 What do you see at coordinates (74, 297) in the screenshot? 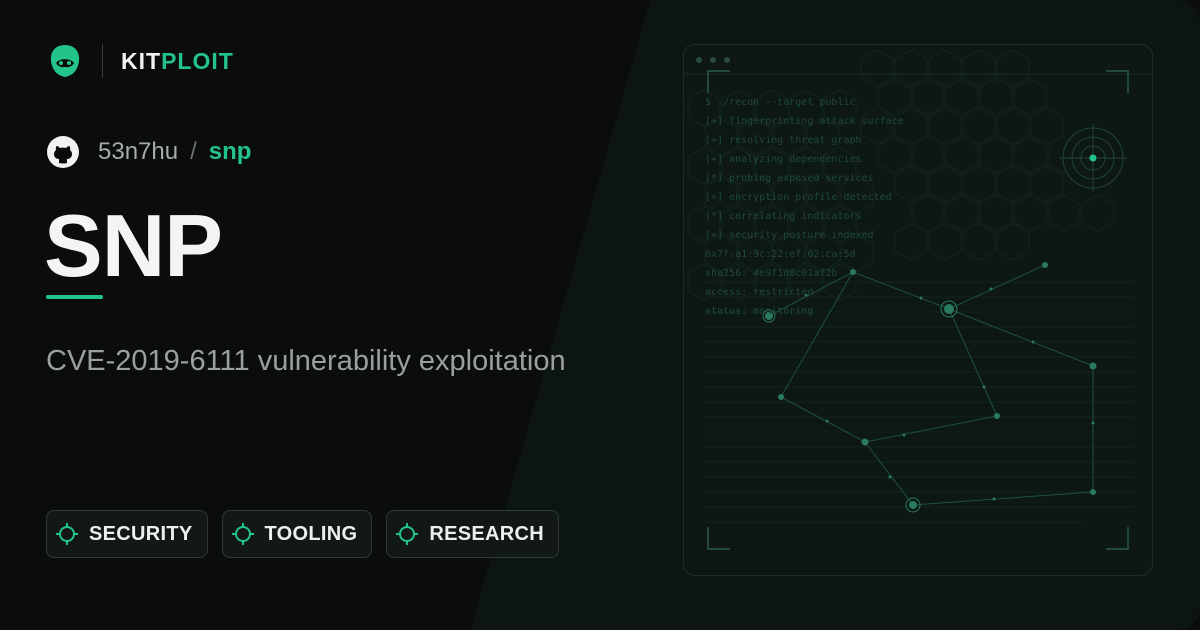
I see `title-underline` at bounding box center [74, 297].